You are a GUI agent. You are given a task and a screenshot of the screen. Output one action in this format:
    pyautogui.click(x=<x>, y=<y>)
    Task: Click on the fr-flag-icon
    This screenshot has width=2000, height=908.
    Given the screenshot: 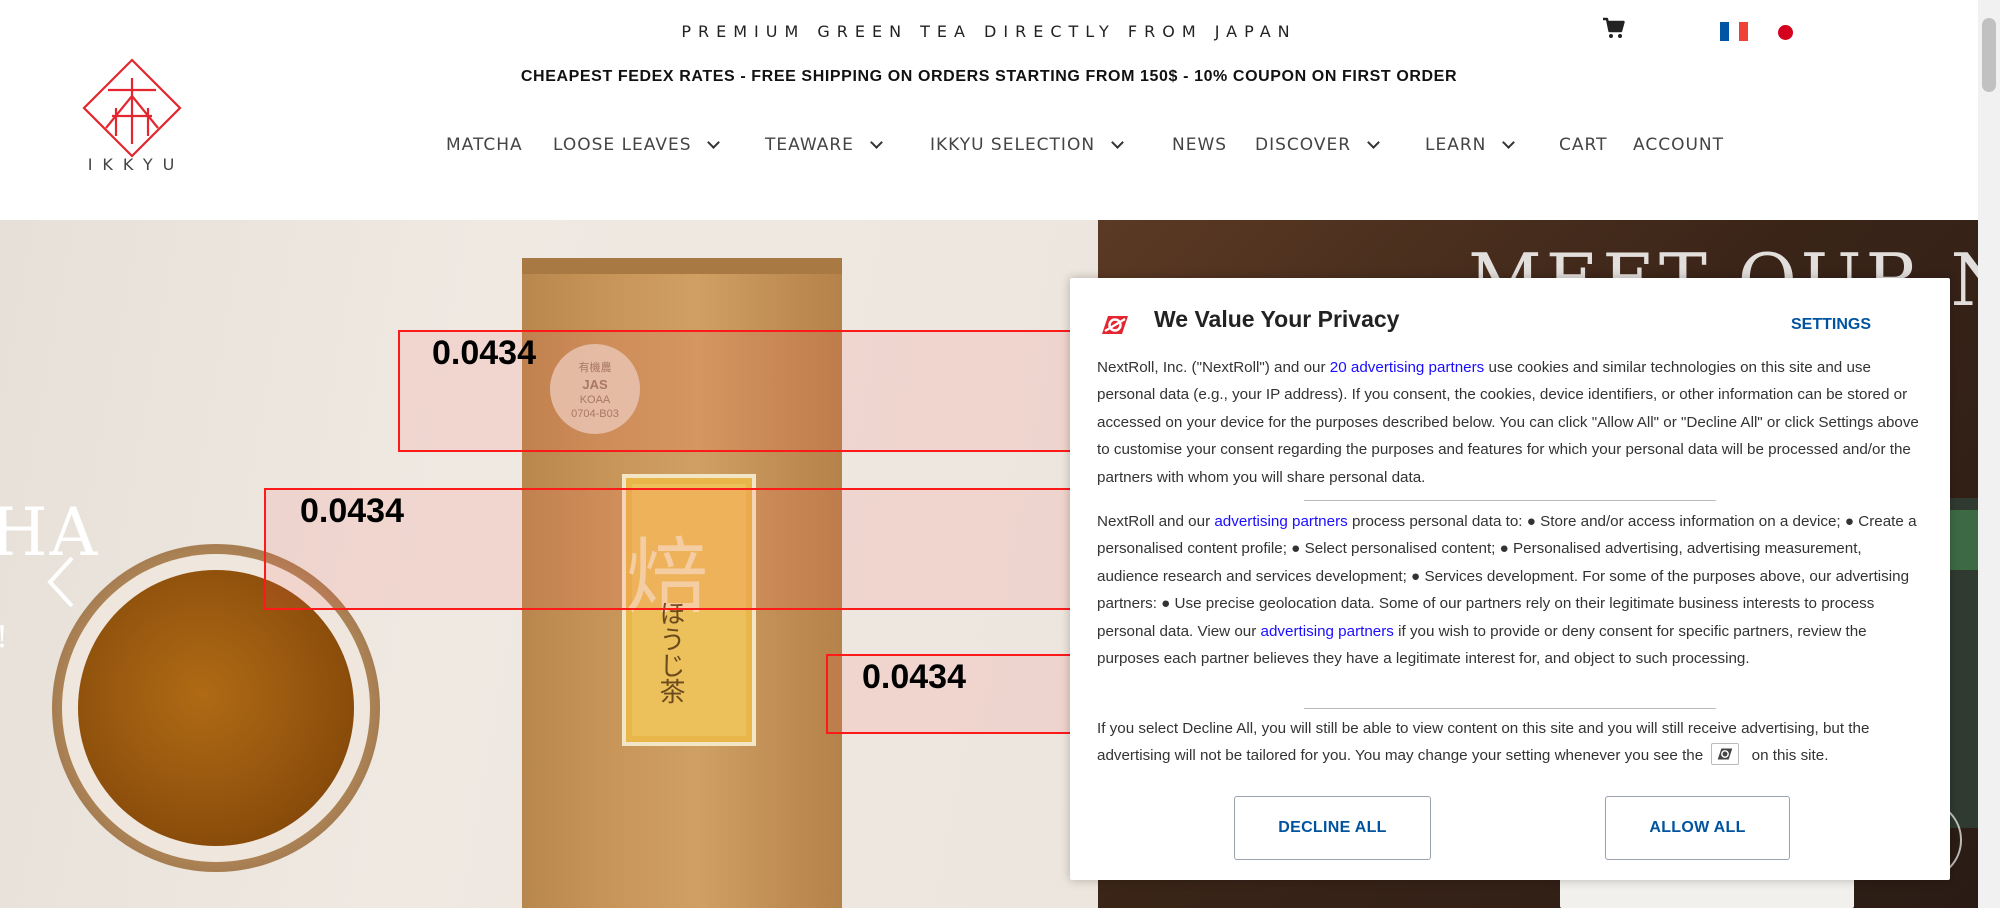 What is the action you would take?
    pyautogui.click(x=1734, y=31)
    